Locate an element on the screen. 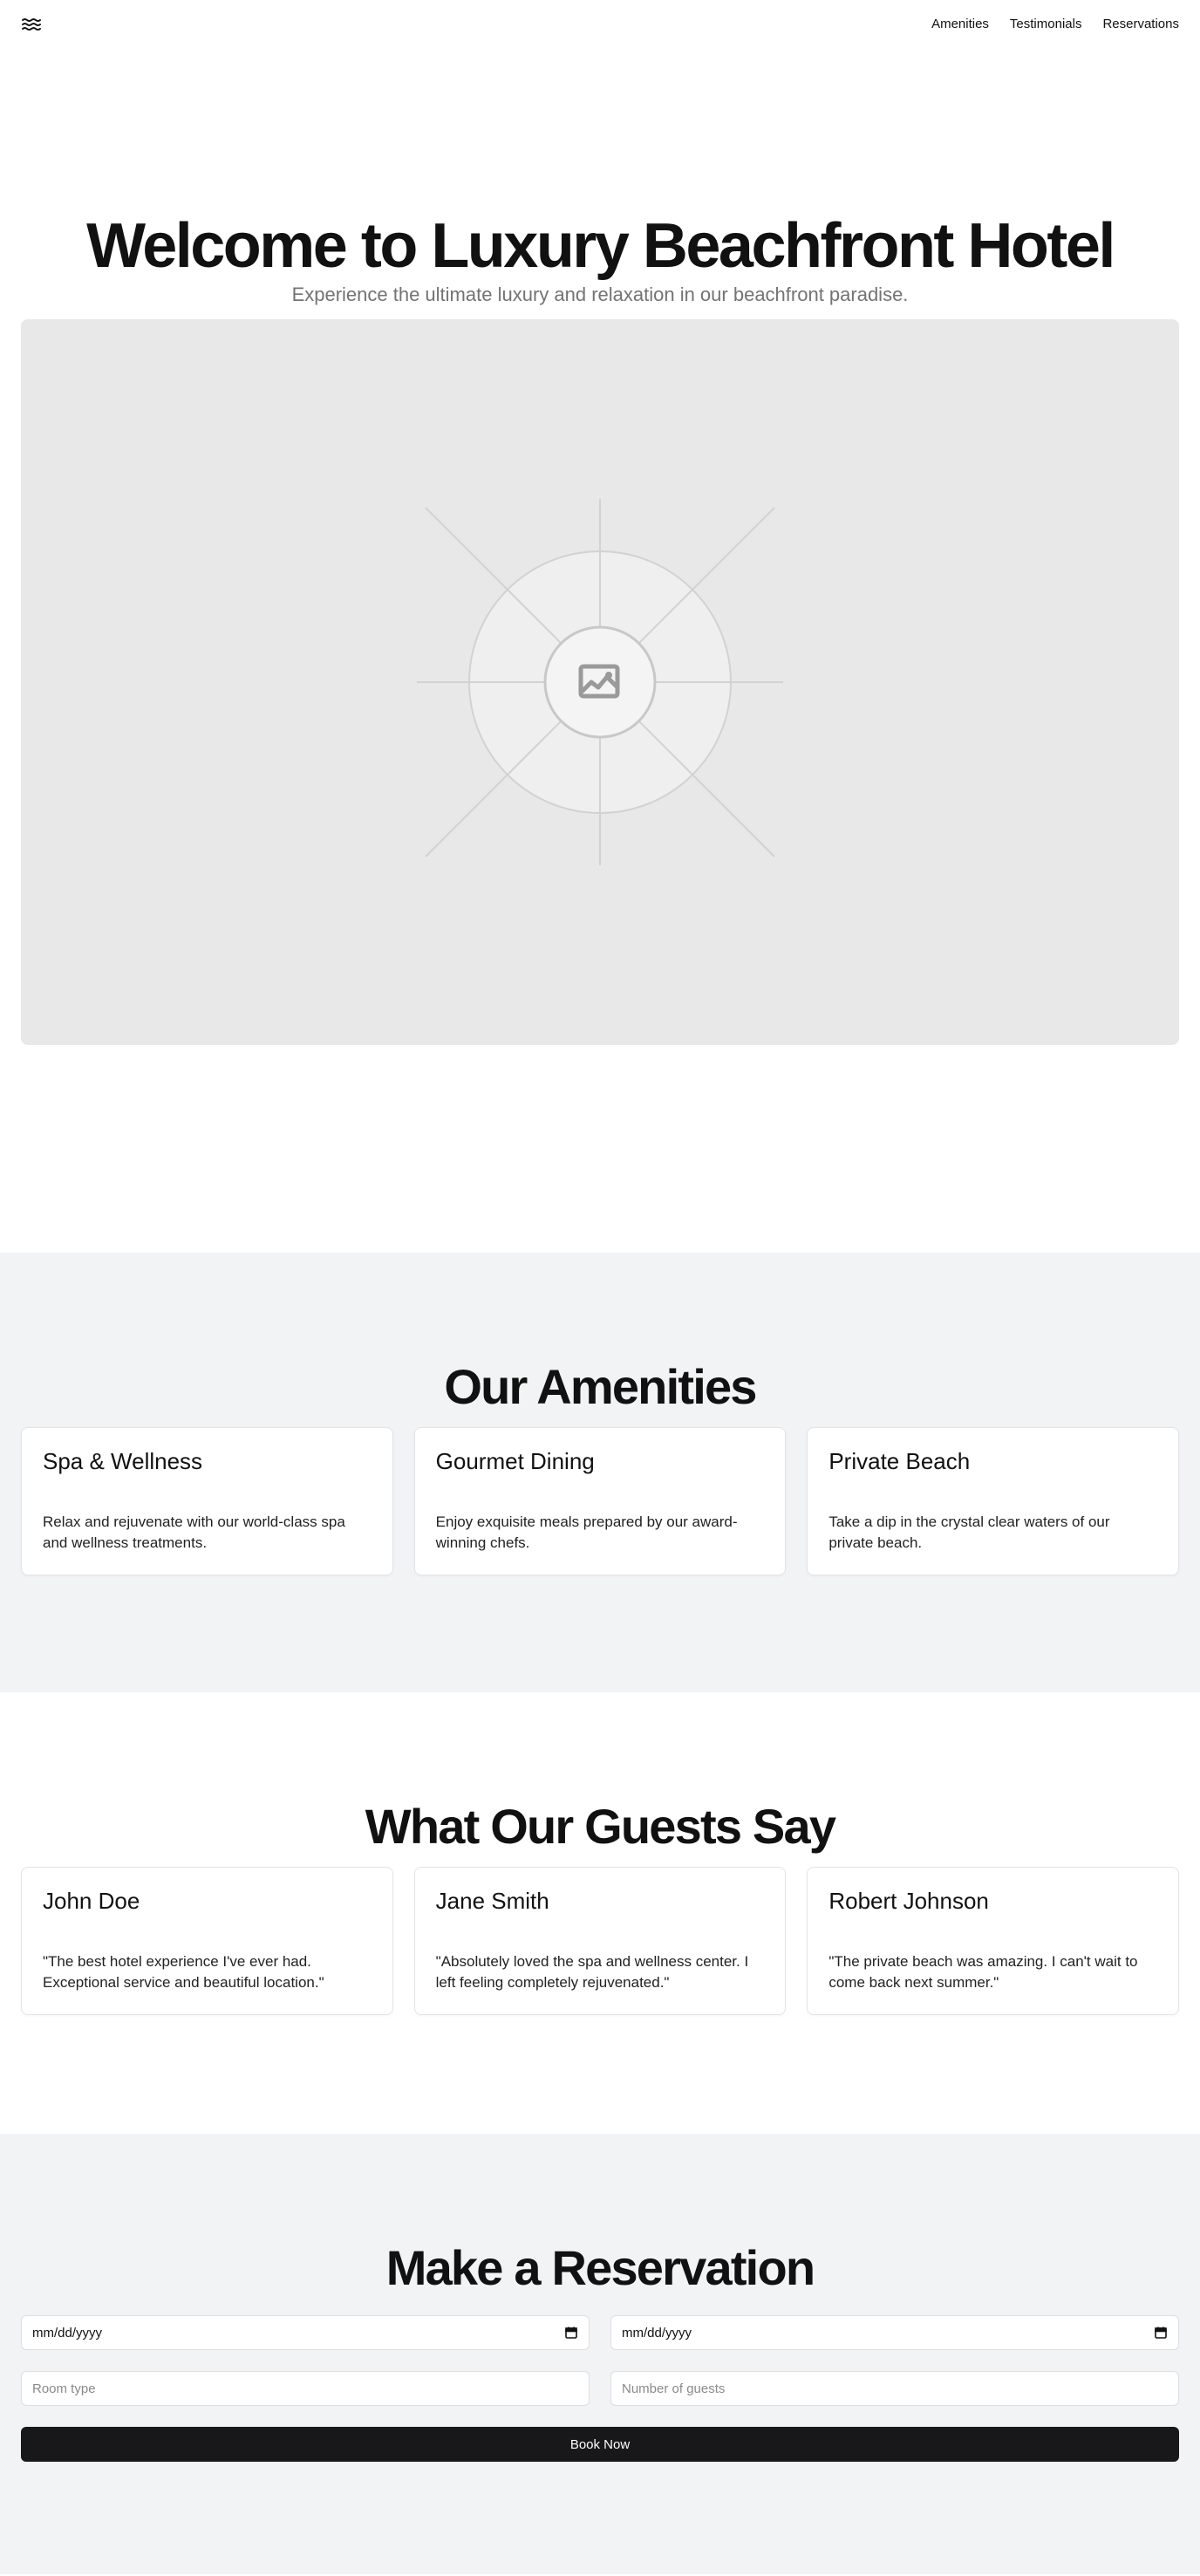 This screenshot has width=1200, height=2576. room-type-placeholder: Room type is located at coordinates (64, 2388).